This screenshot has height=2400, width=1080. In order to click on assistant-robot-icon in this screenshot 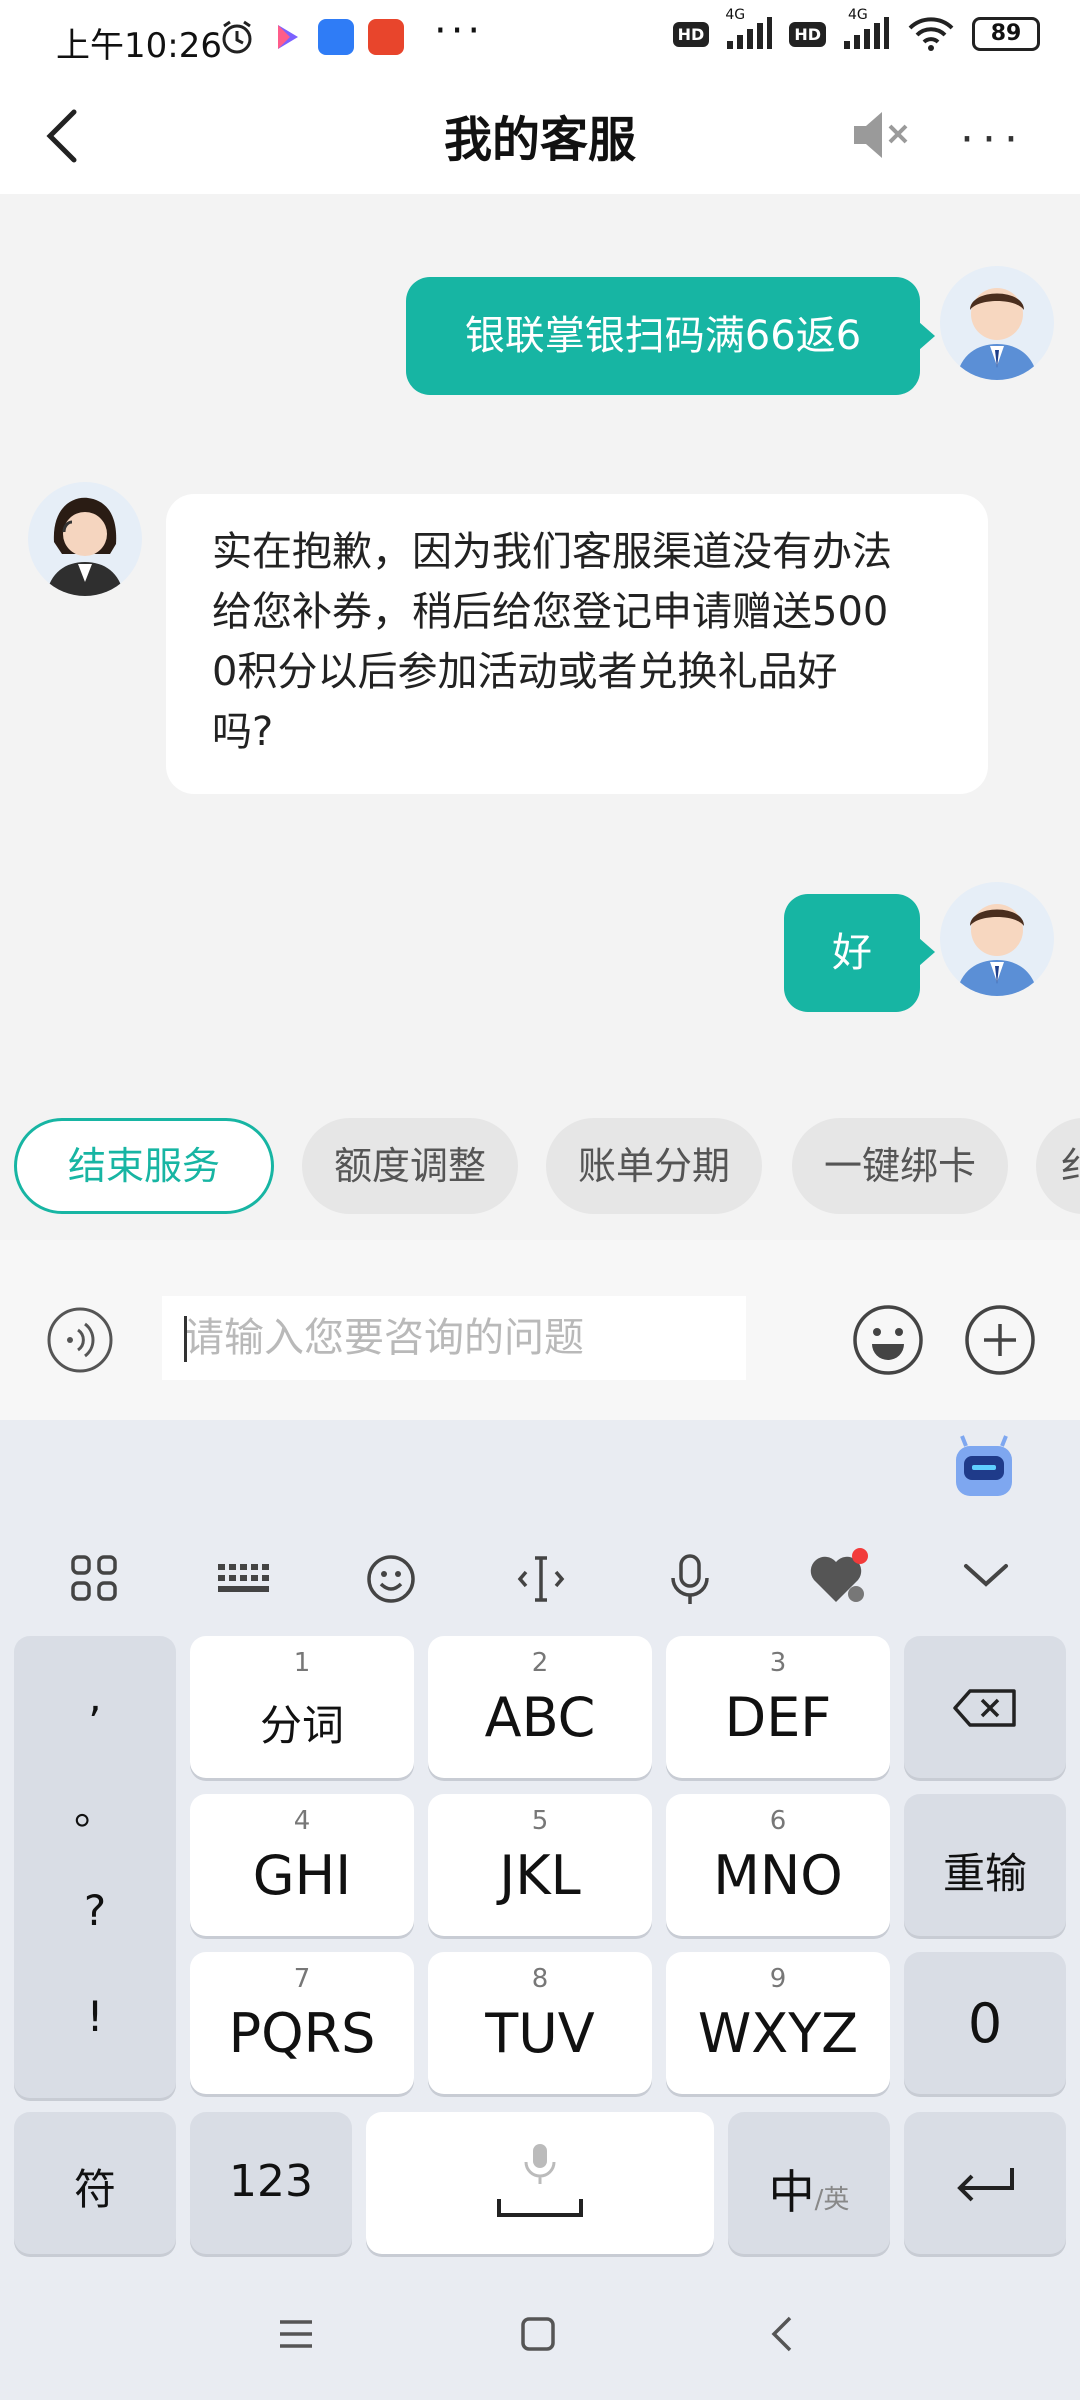, I will do `click(984, 1468)`.